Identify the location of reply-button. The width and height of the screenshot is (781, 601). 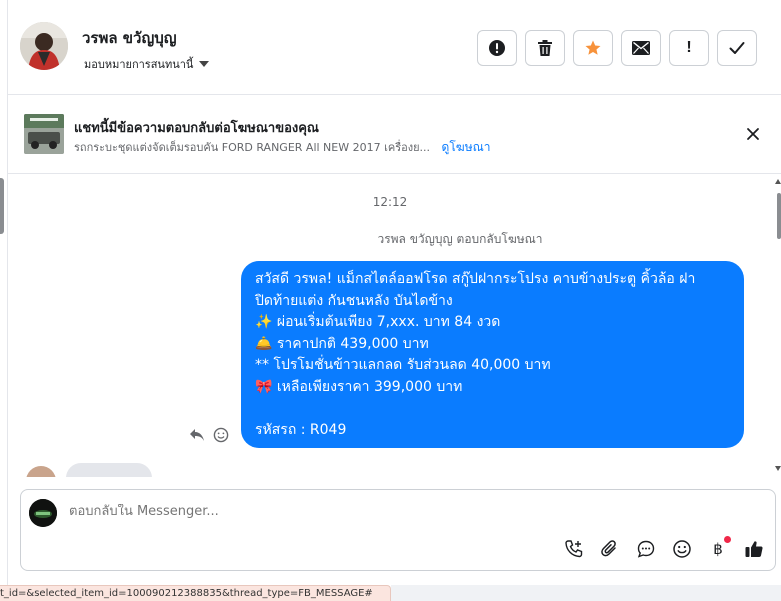
(197, 437).